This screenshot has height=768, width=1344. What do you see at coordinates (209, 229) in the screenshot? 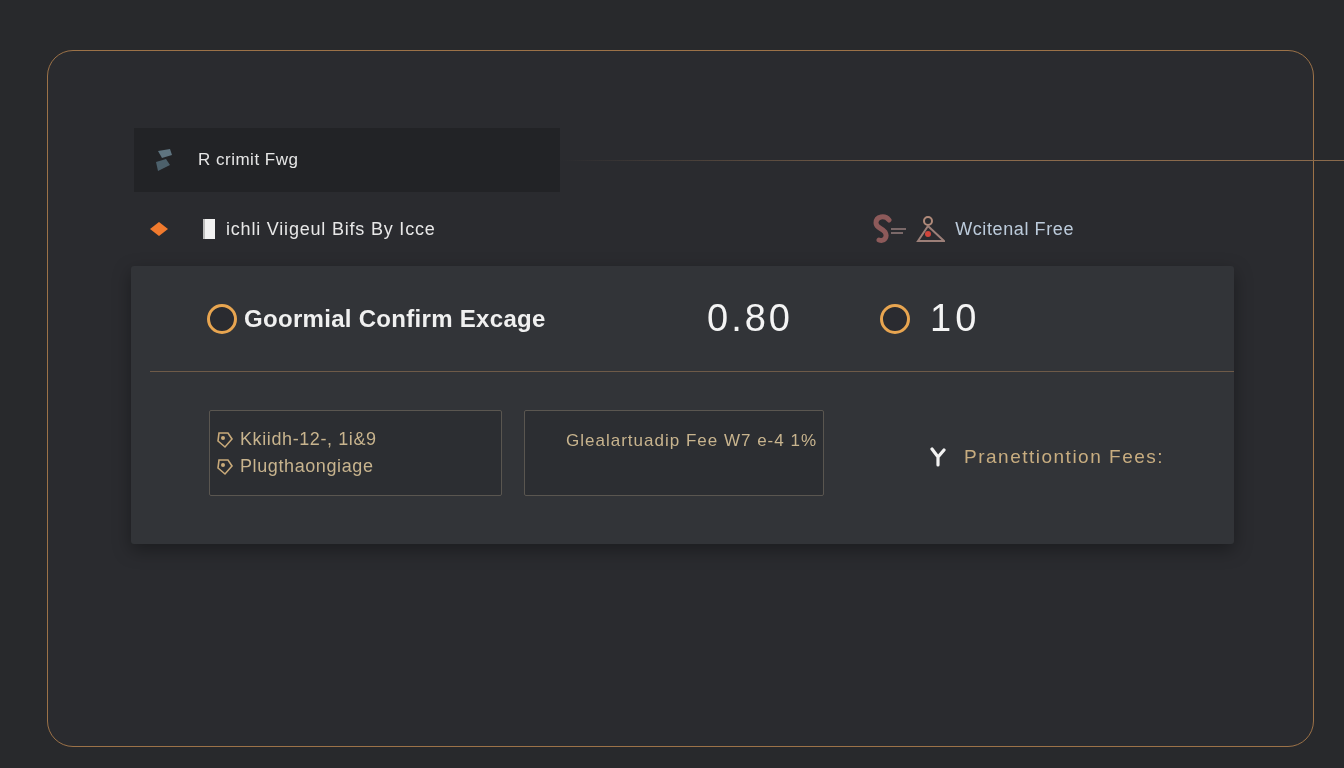
I see `page-icon` at bounding box center [209, 229].